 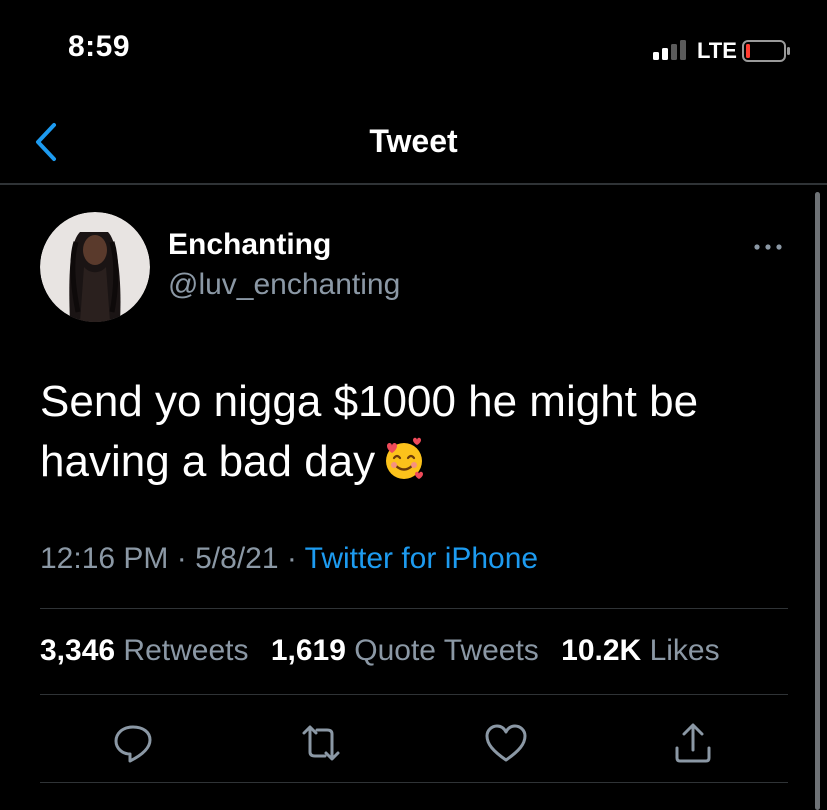 I want to click on status-time: 8:59, so click(x=99, y=46).